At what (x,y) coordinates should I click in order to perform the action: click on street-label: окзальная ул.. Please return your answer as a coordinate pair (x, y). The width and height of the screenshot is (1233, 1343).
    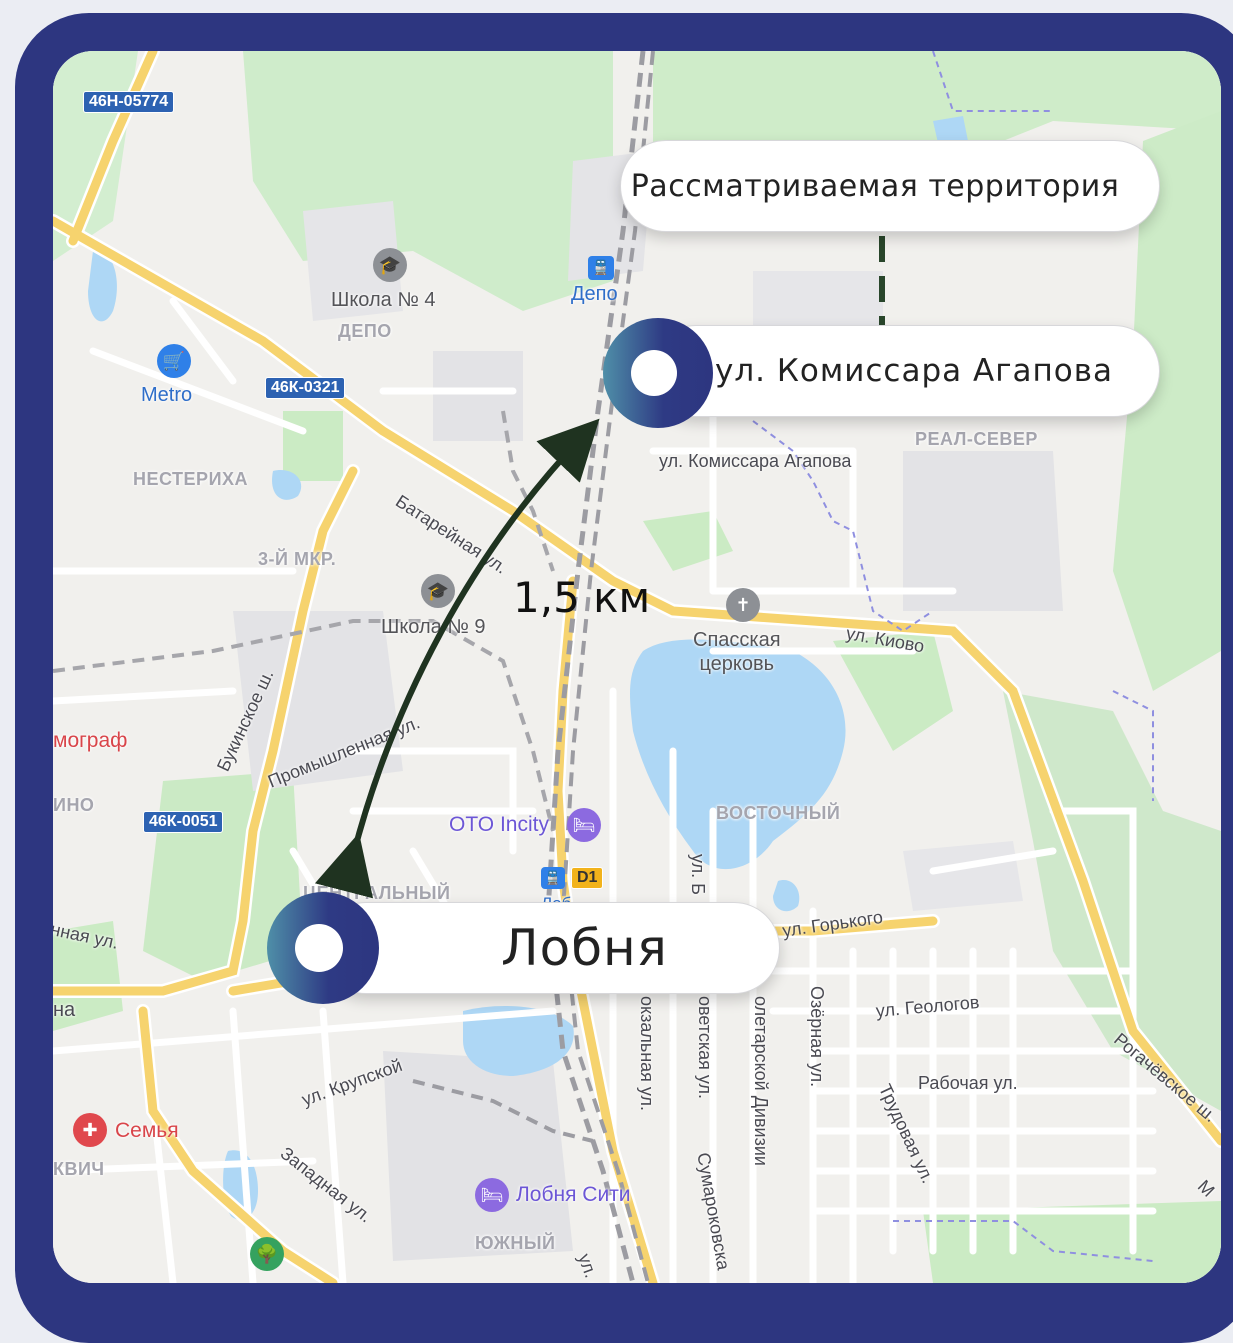
    Looking at the image, I should click on (647, 1054).